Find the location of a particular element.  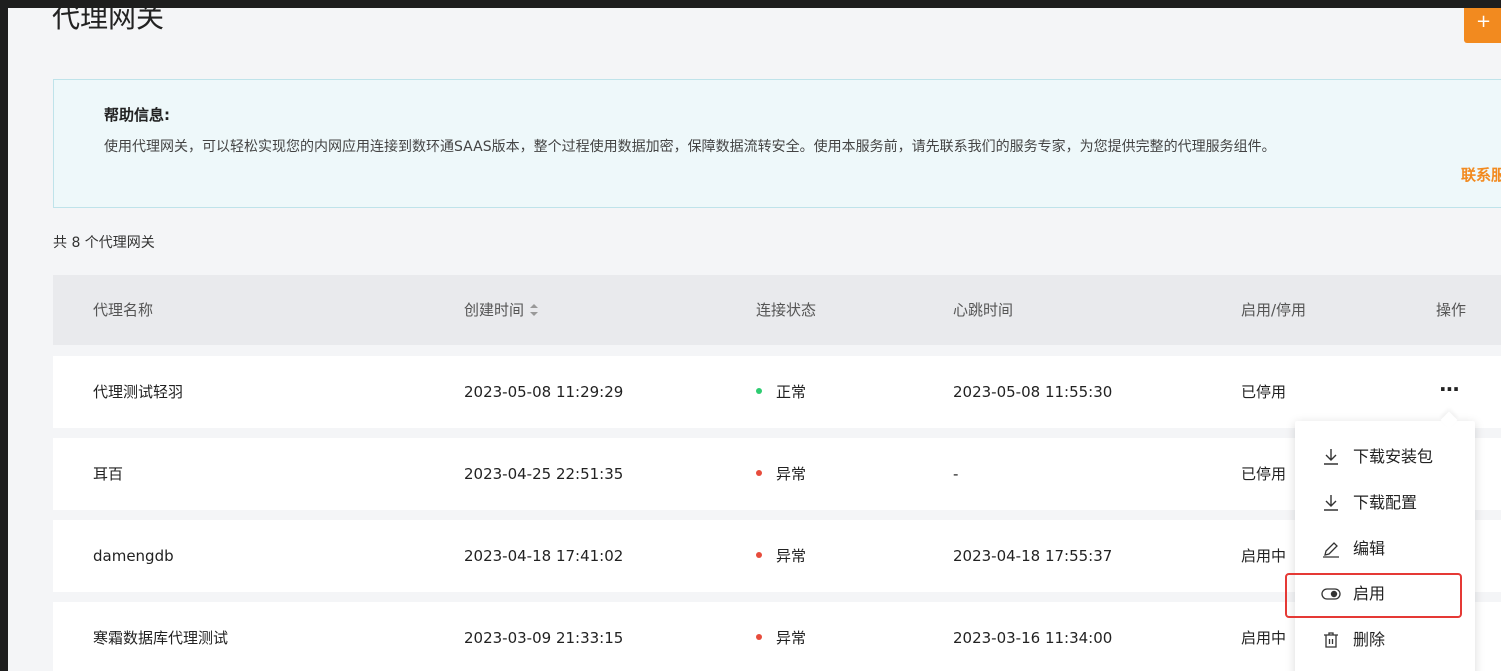

column-header-status: 连接状态 is located at coordinates (786, 310).